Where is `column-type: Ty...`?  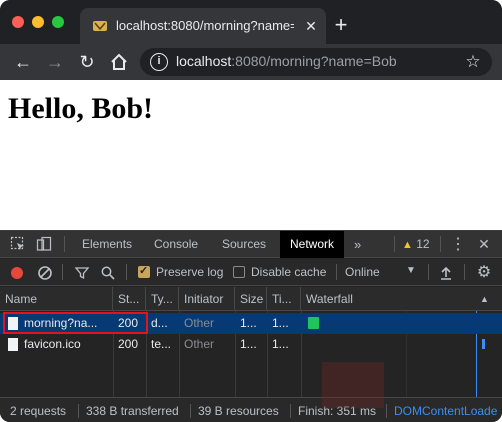
column-type: Ty... is located at coordinates (162, 299).